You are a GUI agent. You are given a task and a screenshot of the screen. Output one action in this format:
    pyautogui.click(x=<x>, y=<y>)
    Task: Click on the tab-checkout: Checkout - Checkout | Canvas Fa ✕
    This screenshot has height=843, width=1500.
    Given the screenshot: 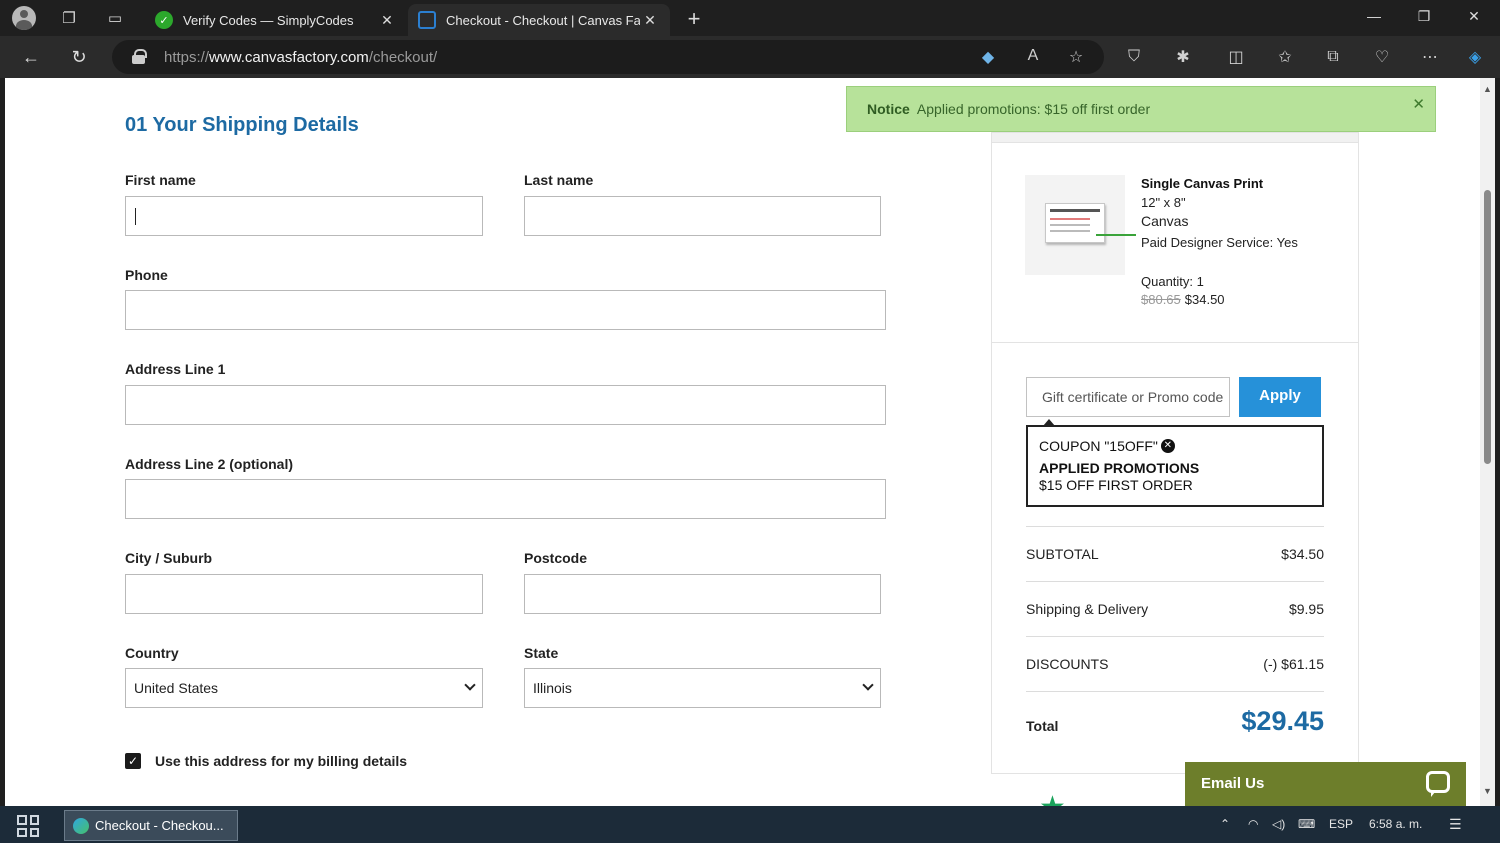 What is the action you would take?
    pyautogui.click(x=539, y=20)
    